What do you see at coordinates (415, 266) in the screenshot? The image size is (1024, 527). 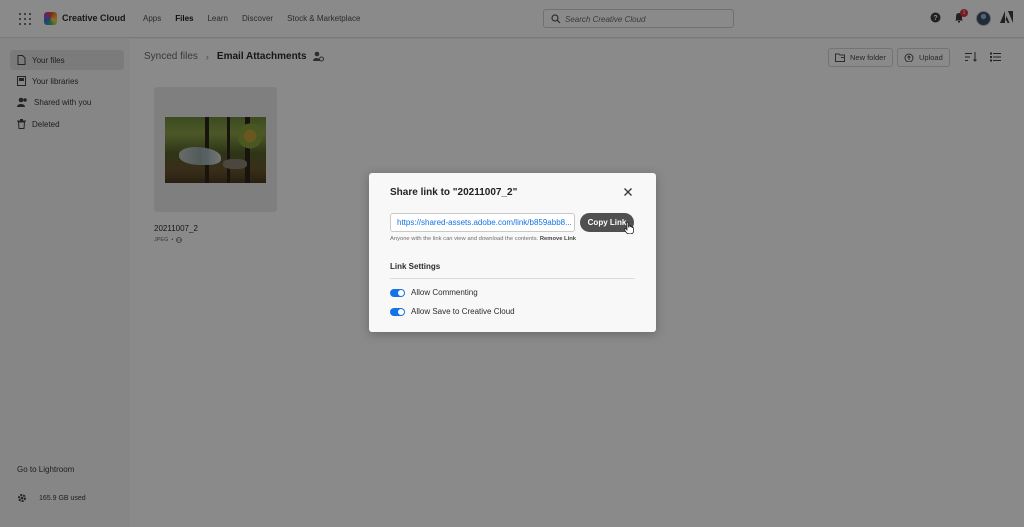 I see `link-settings-heading: Link Settings` at bounding box center [415, 266].